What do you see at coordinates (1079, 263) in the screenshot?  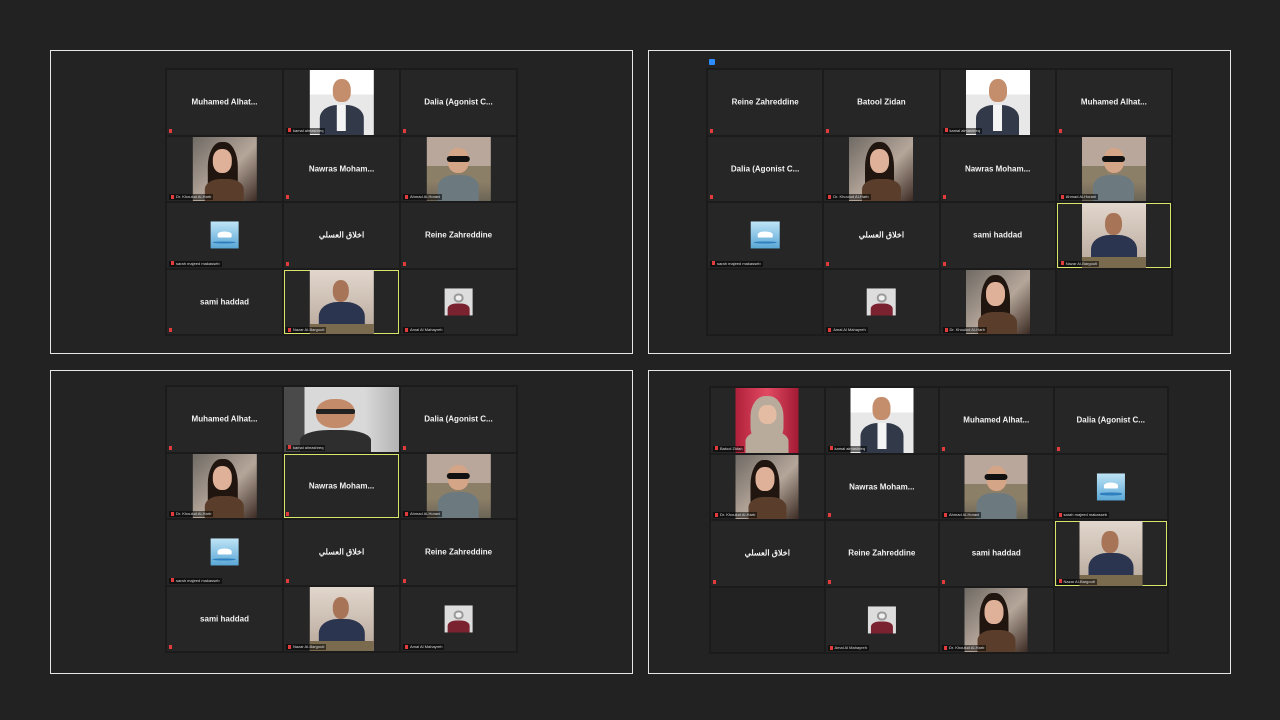 I see `participant-name-label: Nazar Al-Bargouti` at bounding box center [1079, 263].